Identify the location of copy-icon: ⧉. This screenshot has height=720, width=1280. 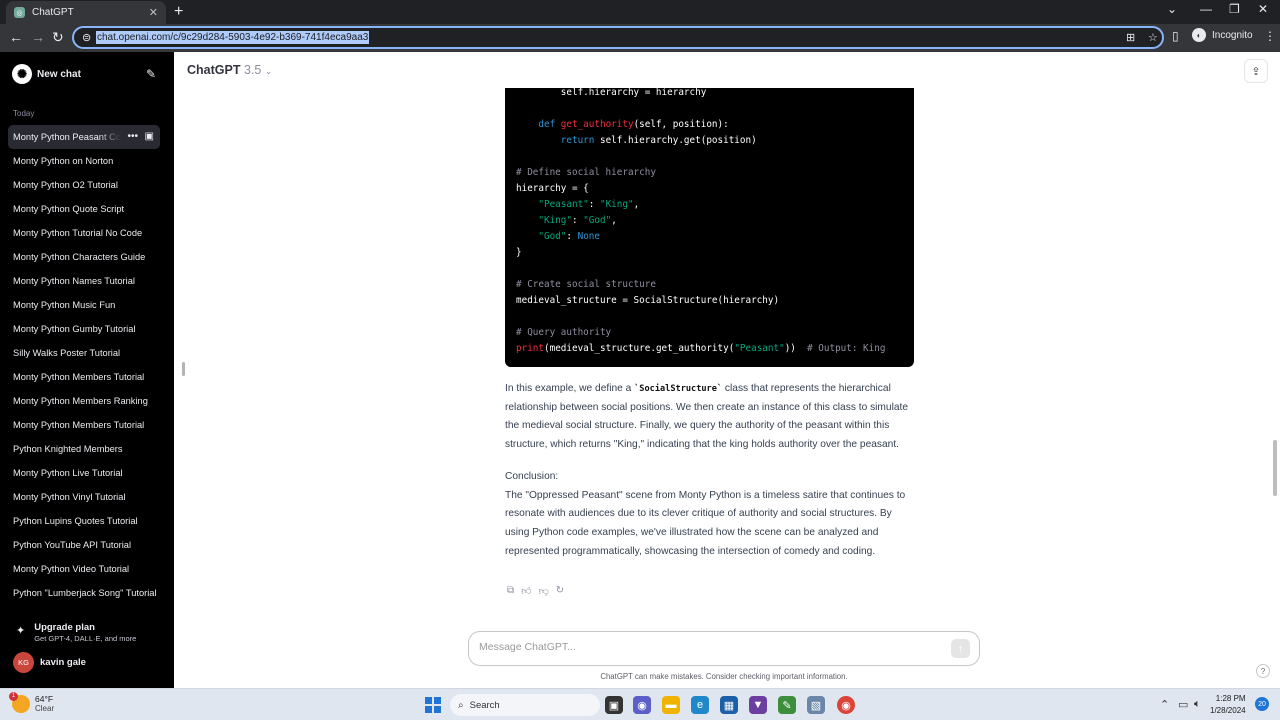
(510, 591).